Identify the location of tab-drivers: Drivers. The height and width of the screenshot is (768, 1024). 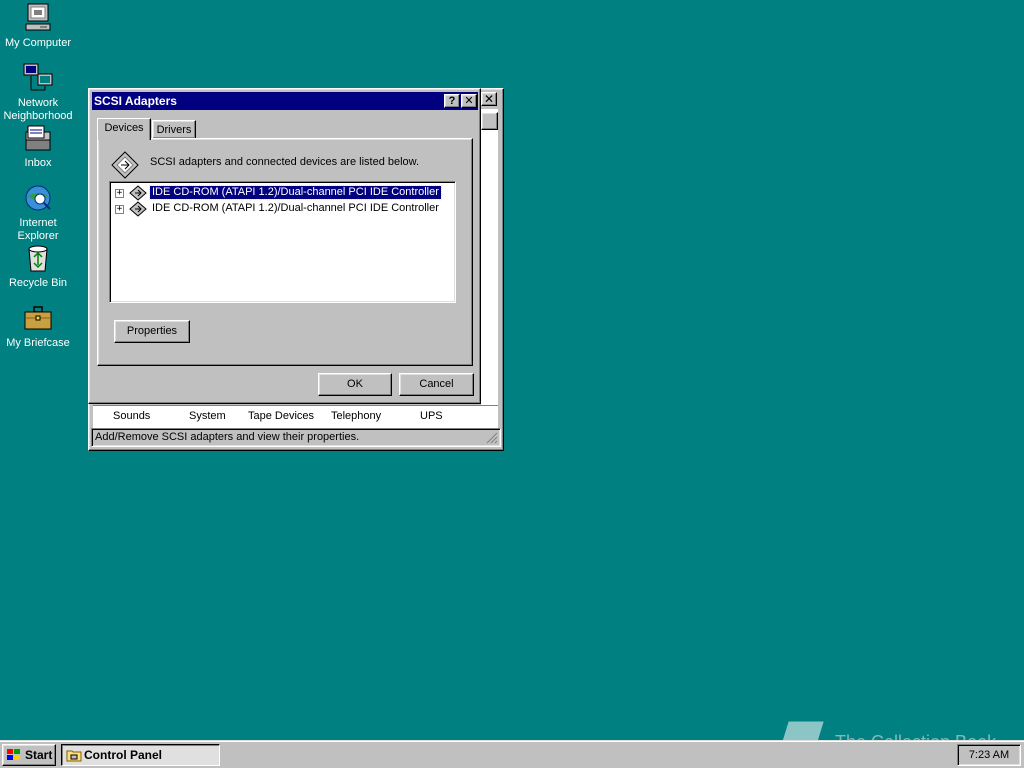
(174, 129).